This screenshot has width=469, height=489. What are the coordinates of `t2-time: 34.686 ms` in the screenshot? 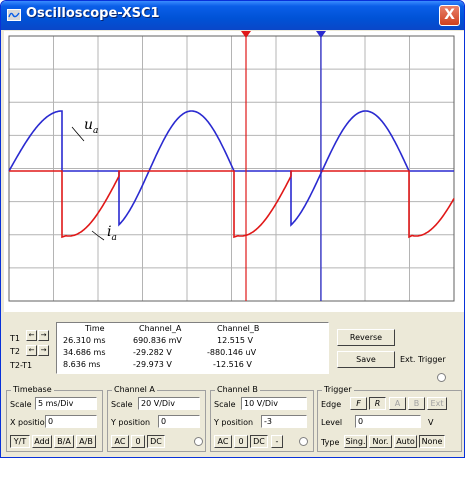 It's located at (84, 352).